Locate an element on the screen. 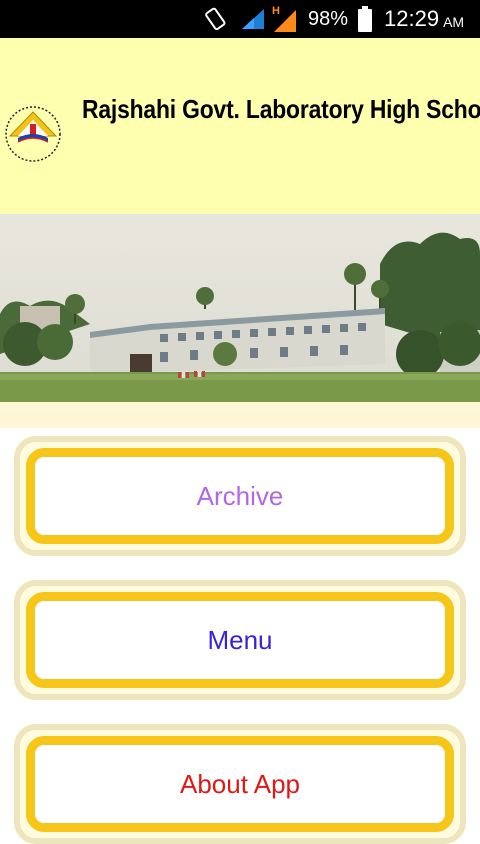 This screenshot has width=480, height=844. menu-button-frame: Menu is located at coordinates (240, 640).